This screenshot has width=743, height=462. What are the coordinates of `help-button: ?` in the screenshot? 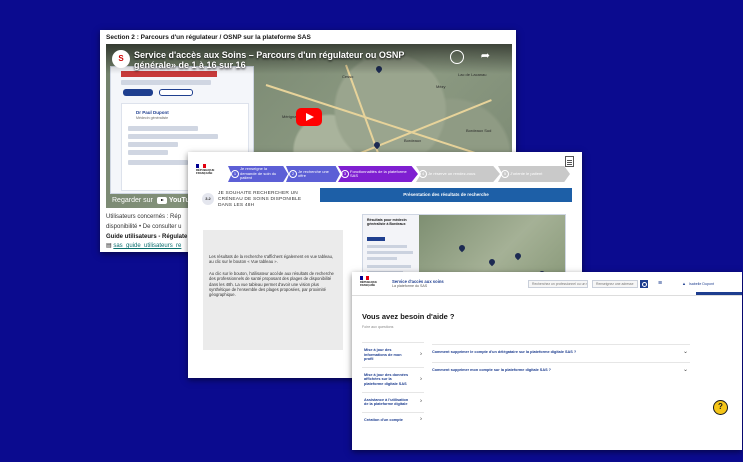 It's located at (720, 407).